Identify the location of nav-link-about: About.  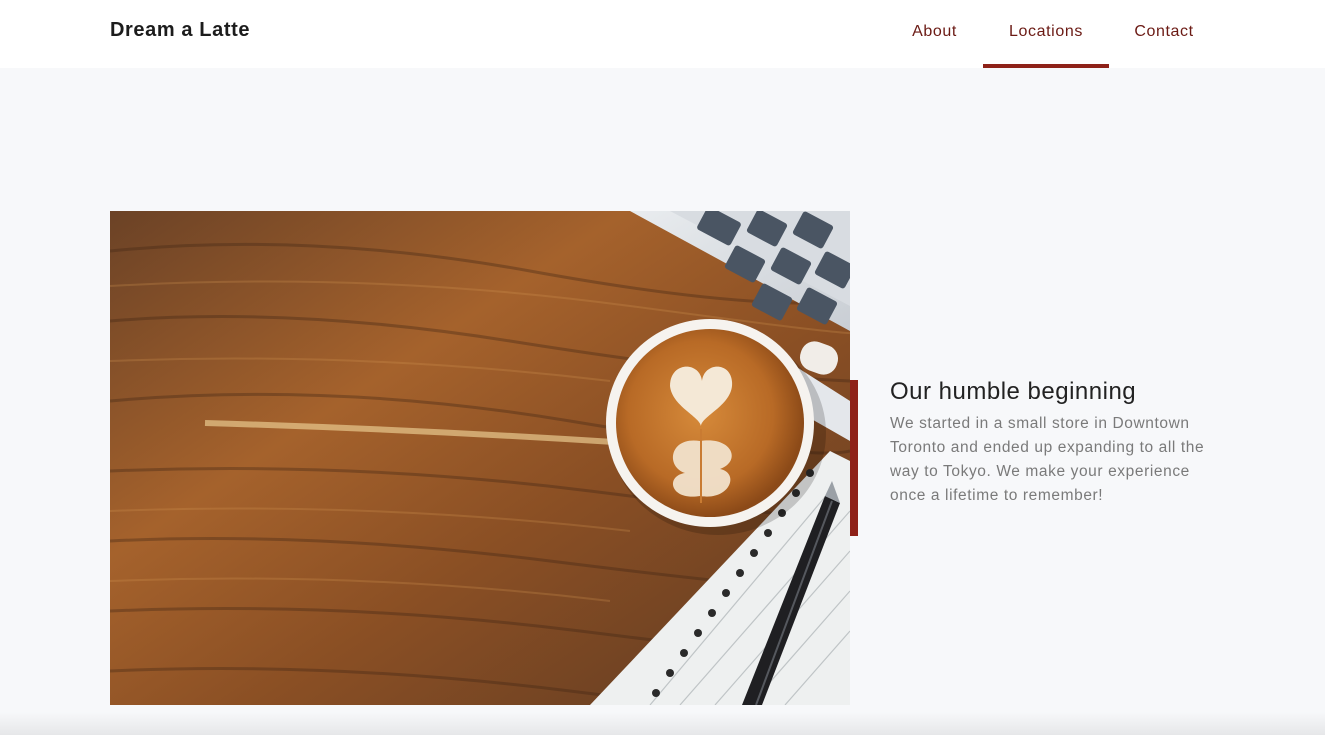
(934, 34).